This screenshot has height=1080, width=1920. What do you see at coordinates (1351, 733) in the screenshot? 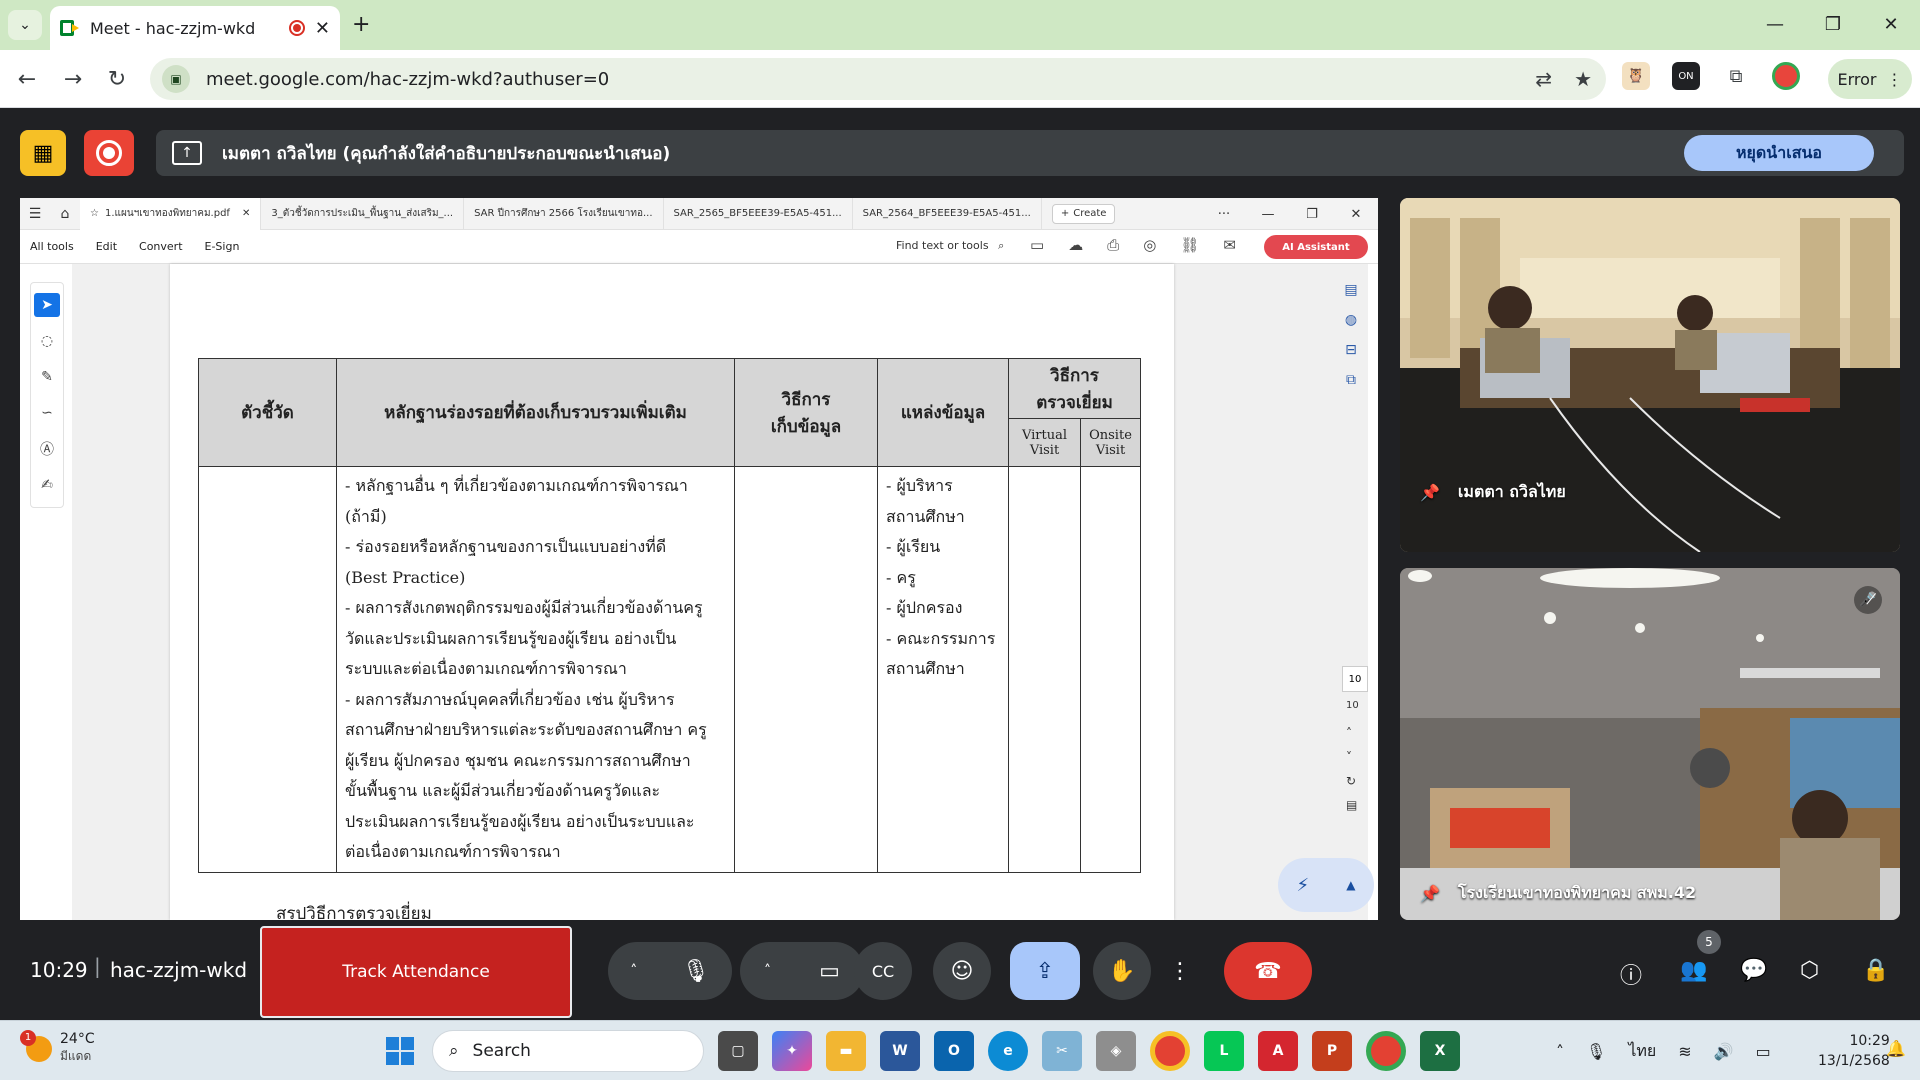
I see `page-up-icon: ˄` at bounding box center [1351, 733].